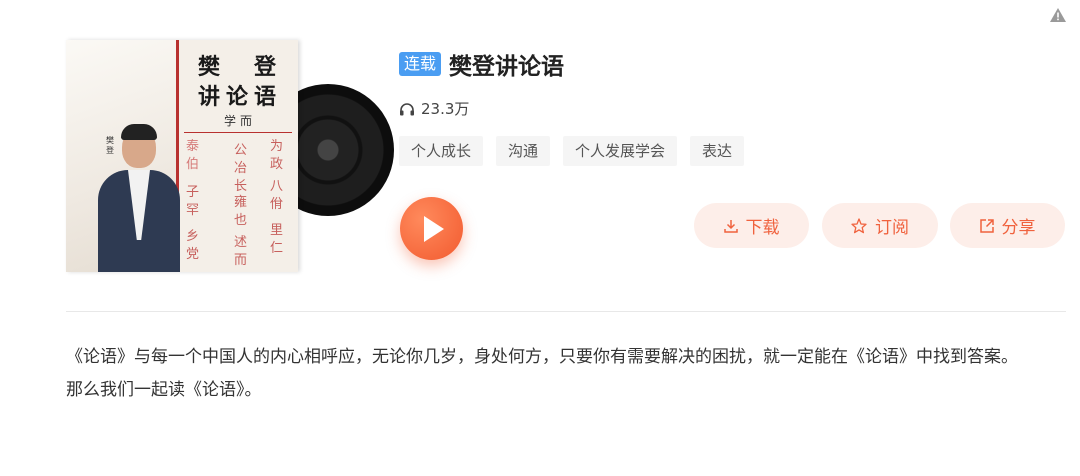 This screenshot has height=476, width=1080. What do you see at coordinates (441, 151) in the screenshot?
I see `tag-item: 个人成长` at bounding box center [441, 151].